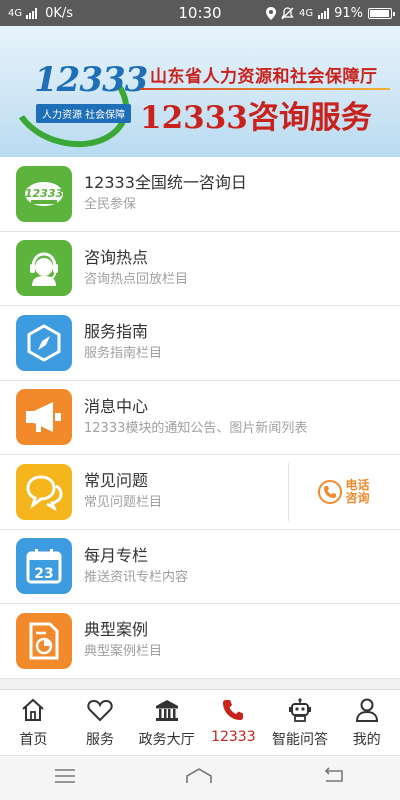 The height and width of the screenshot is (800, 400). Describe the element at coordinates (116, 257) in the screenshot. I see `list-item-title: 咨询热点` at that location.